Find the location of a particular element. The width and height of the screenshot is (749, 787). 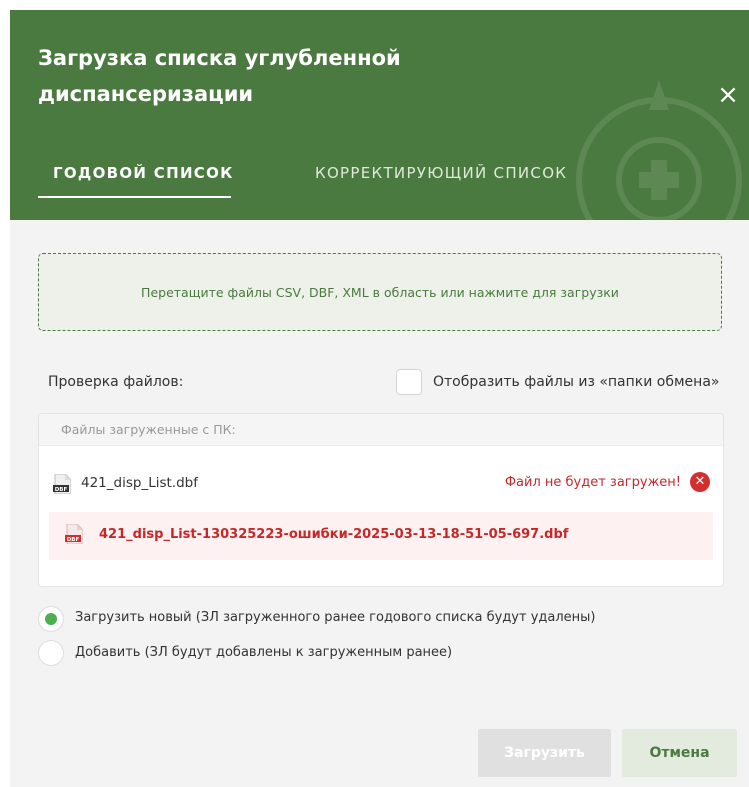

exchange-folder-checkbox is located at coordinates (409, 382).